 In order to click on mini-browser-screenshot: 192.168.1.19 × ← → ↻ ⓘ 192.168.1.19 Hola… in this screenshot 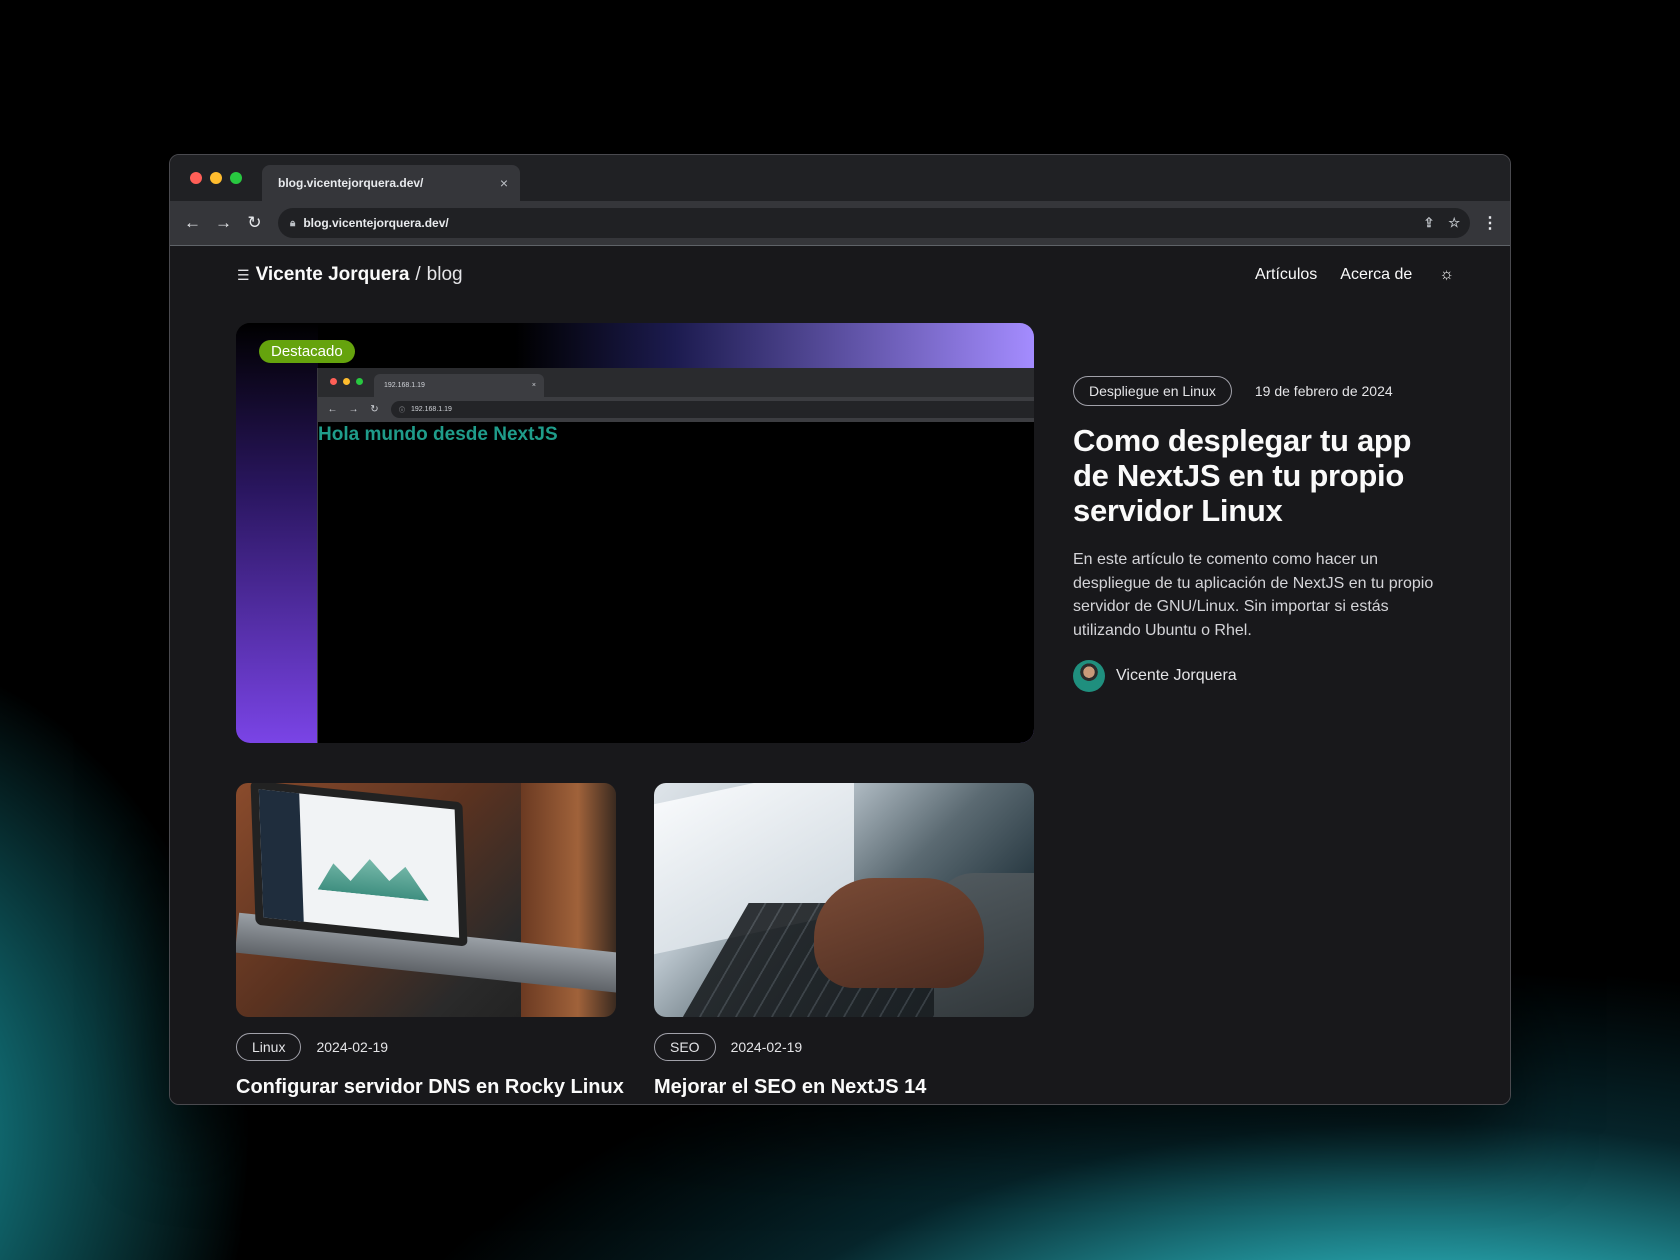, I will do `click(675, 555)`.